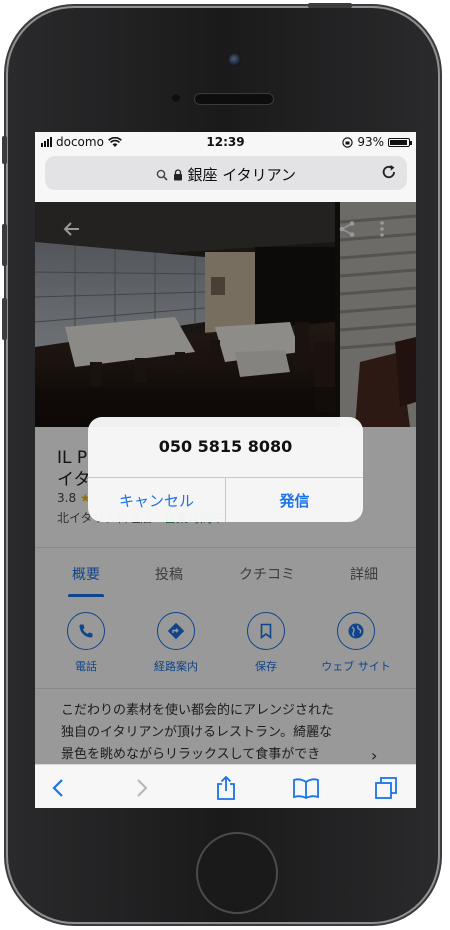  What do you see at coordinates (4, 245) in the screenshot?
I see `volume-up-button` at bounding box center [4, 245].